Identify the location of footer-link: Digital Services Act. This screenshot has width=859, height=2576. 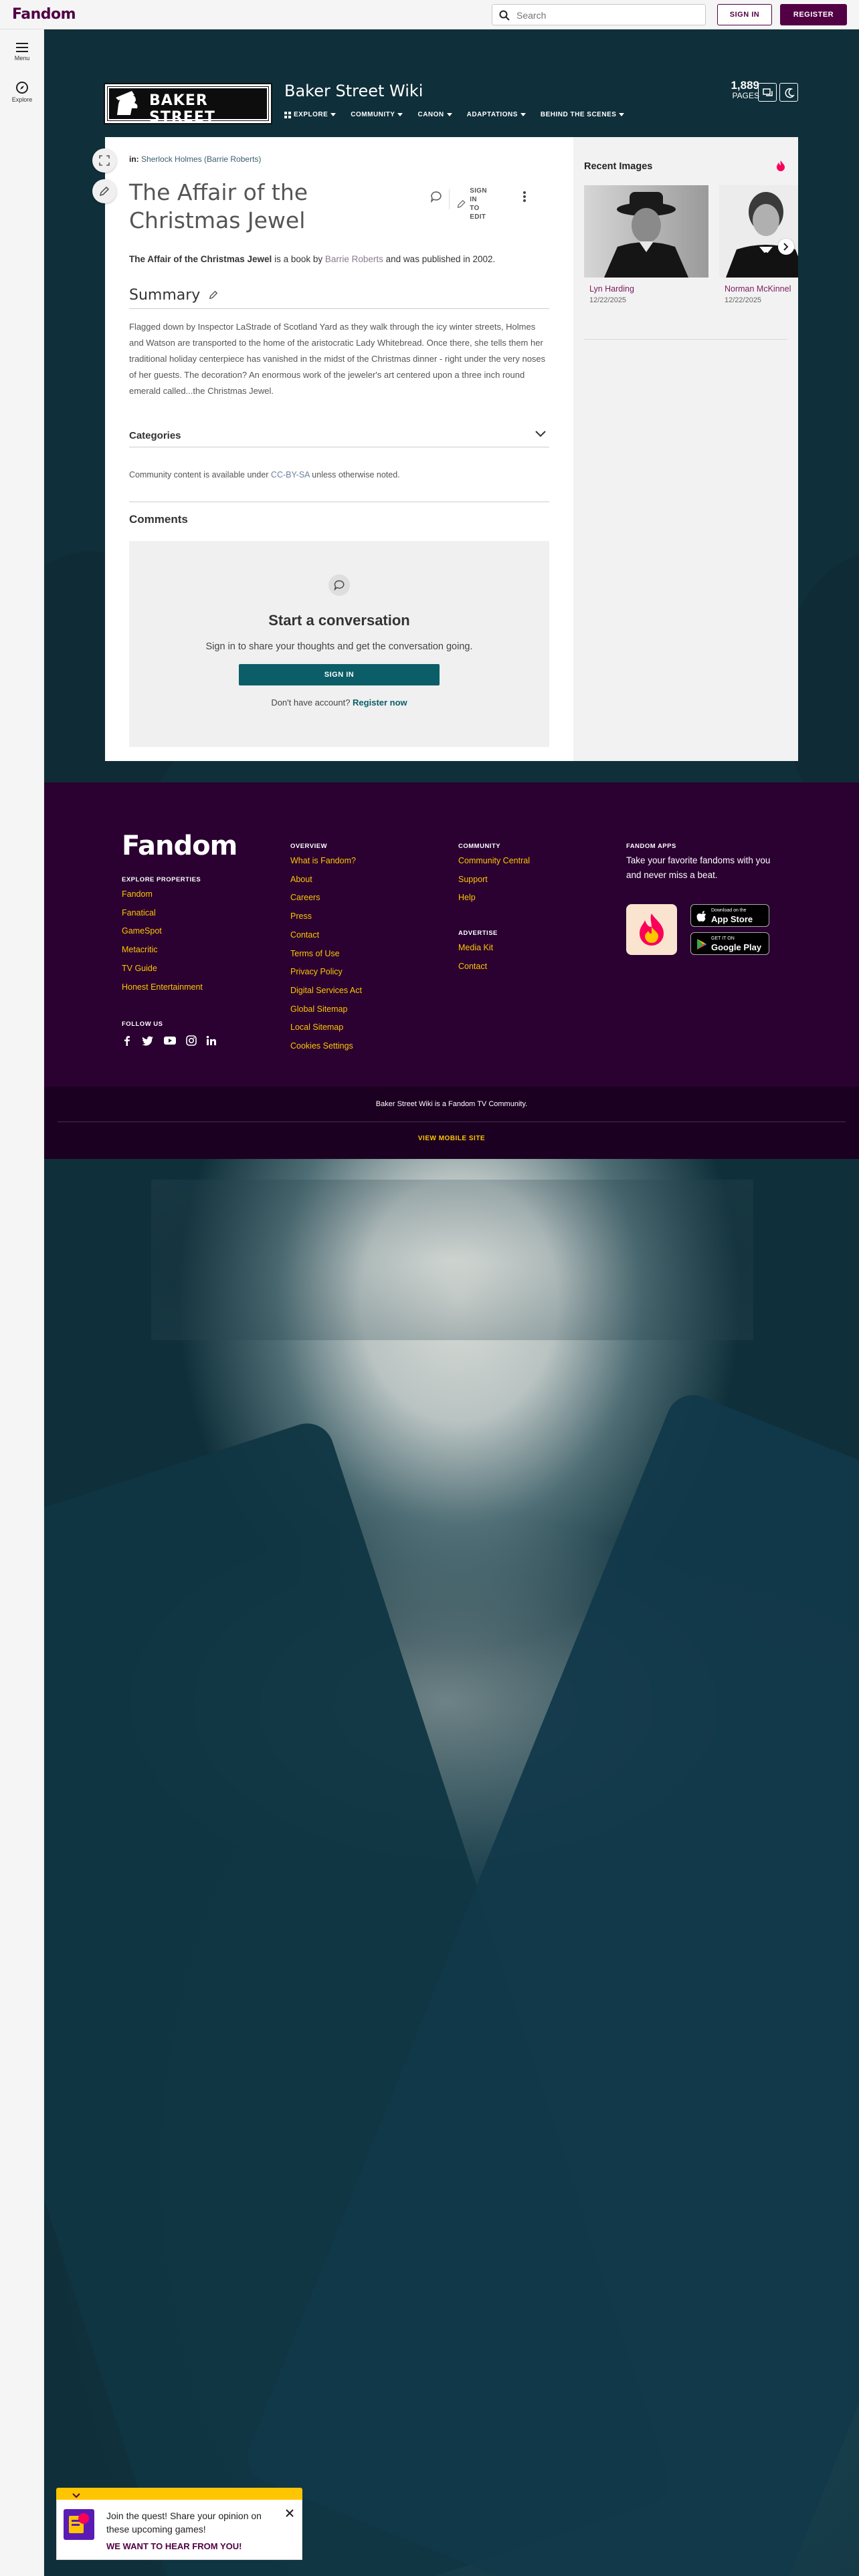
(326, 991).